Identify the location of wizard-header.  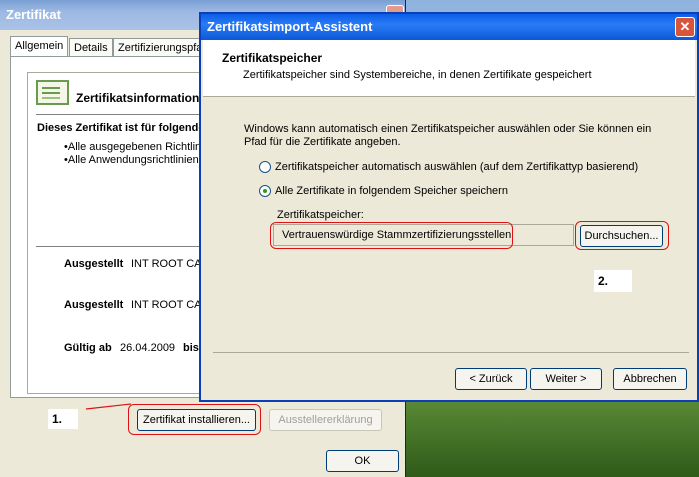
(449, 68).